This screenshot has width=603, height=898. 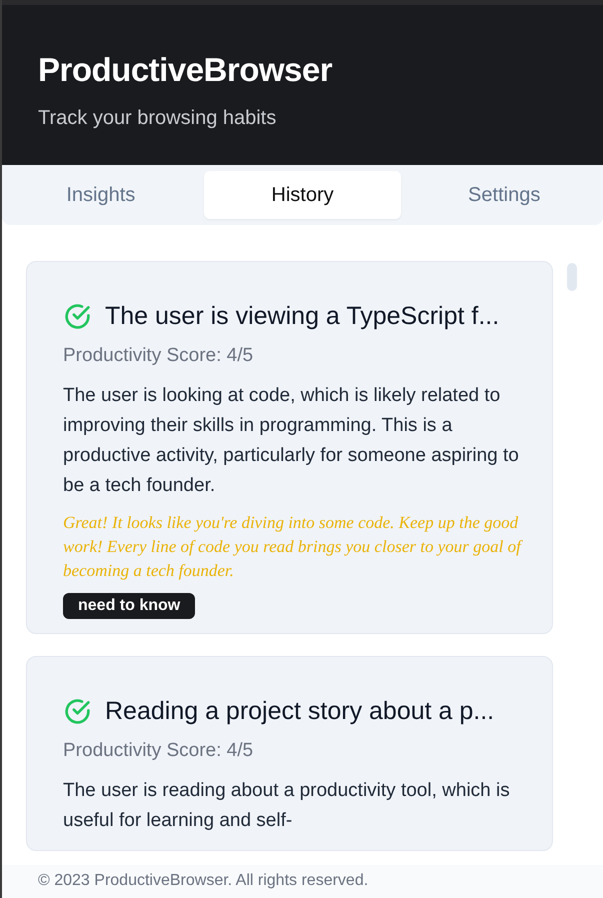 What do you see at coordinates (203, 880) in the screenshot?
I see `copyright-text: © 2023 ProductiveBrowser. All rights reserved.` at bounding box center [203, 880].